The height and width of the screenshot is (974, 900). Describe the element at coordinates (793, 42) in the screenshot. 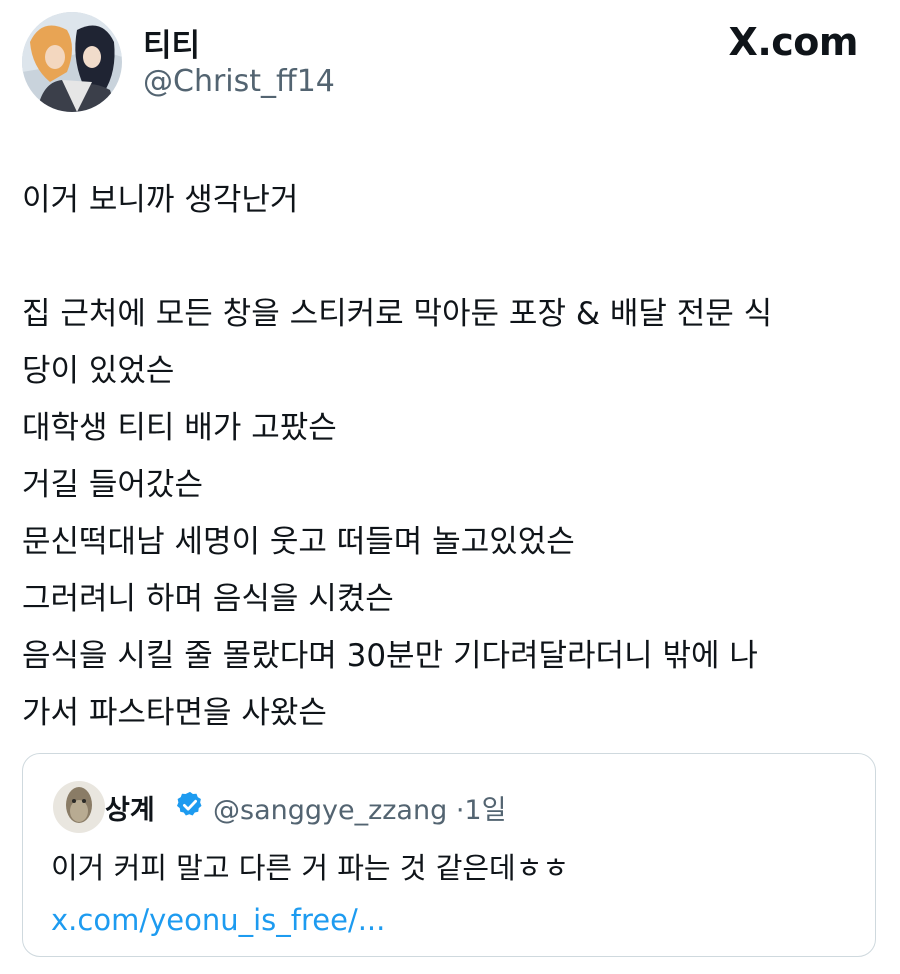

I see `brand-logo: X.com` at that location.